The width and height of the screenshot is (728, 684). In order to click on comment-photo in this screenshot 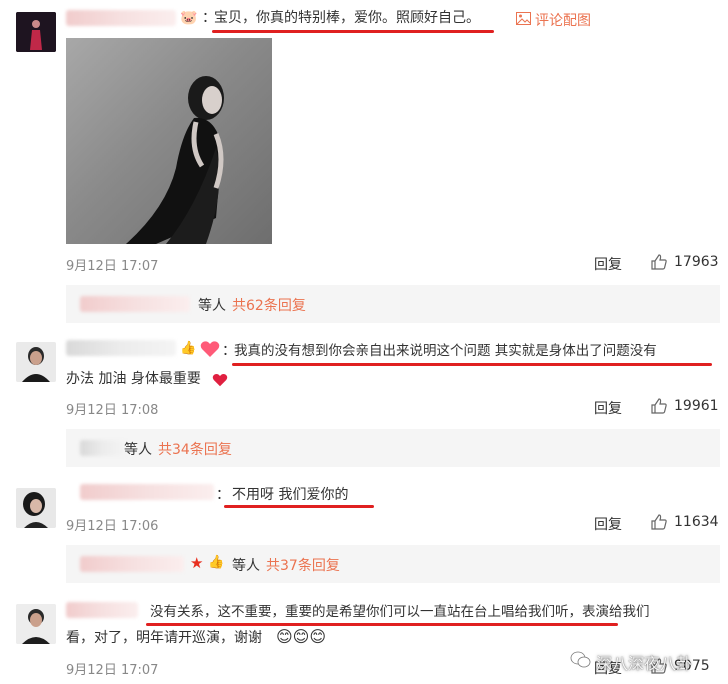, I will do `click(169, 141)`.